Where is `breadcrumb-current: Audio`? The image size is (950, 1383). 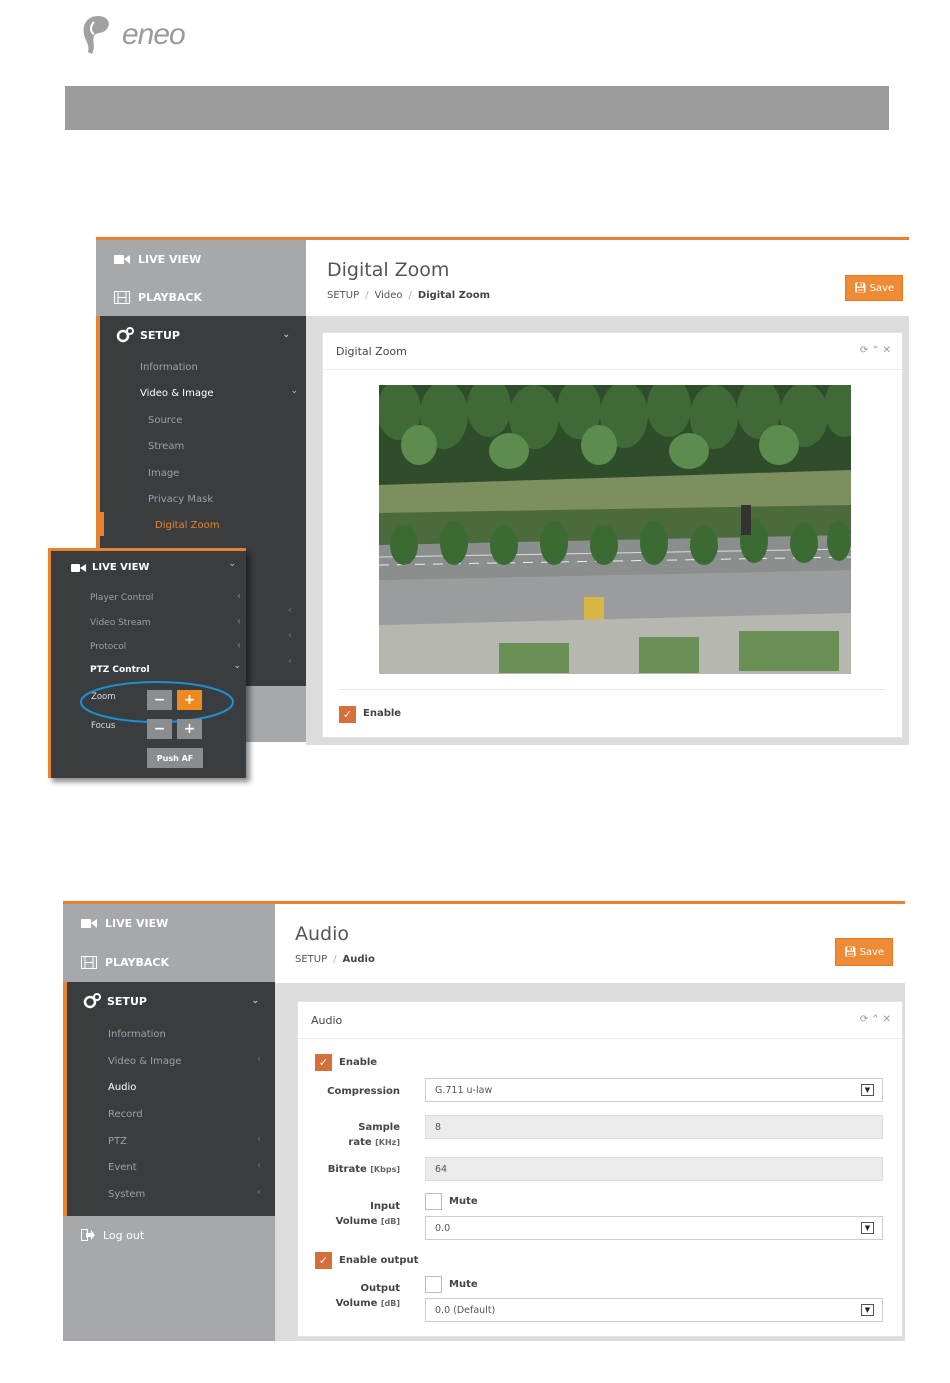
breadcrumb-current: Audio is located at coordinates (358, 959).